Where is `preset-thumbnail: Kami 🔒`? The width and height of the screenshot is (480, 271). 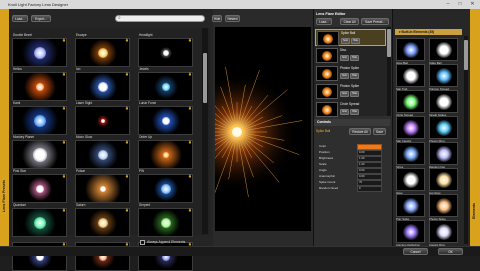
preset-thumbnail: Kami 🔒 is located at coordinates (39, 117).